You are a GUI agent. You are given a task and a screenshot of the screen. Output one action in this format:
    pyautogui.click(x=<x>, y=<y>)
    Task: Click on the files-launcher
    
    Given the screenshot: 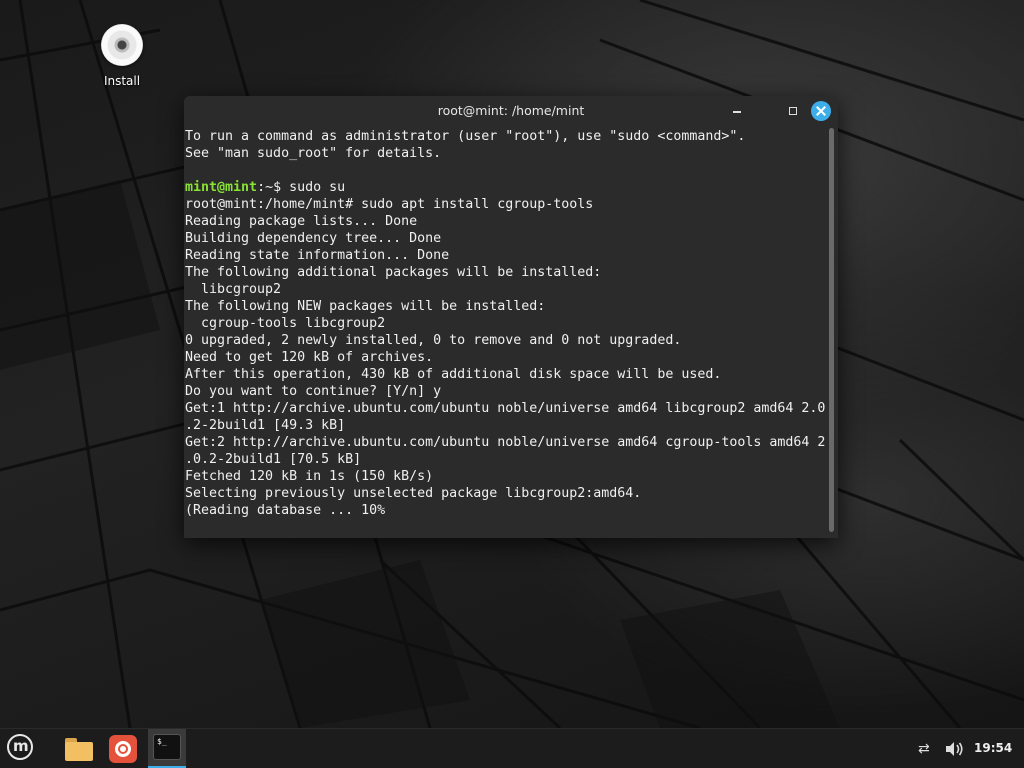 What is the action you would take?
    pyautogui.click(x=79, y=749)
    